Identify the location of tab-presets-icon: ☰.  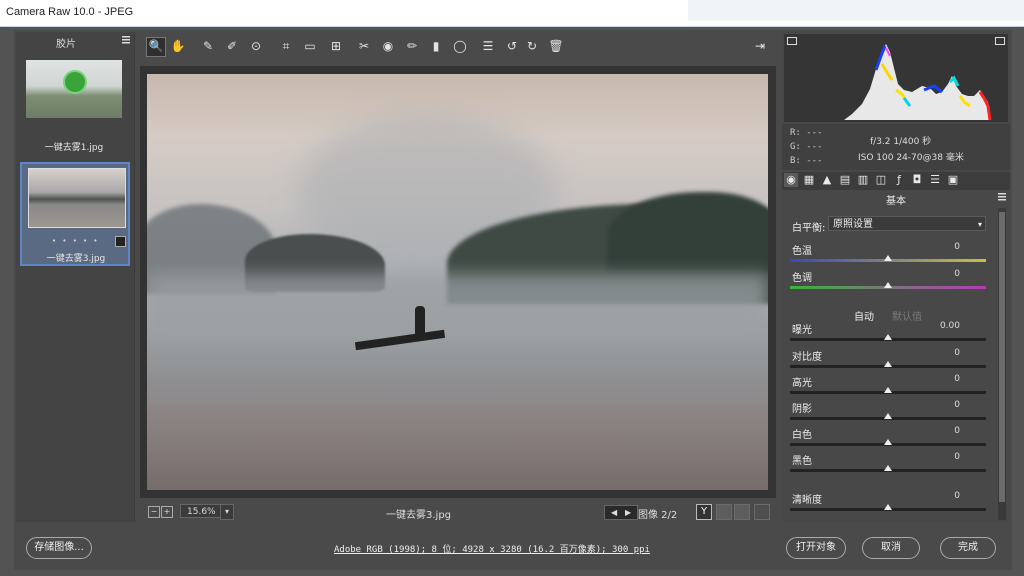
(935, 180).